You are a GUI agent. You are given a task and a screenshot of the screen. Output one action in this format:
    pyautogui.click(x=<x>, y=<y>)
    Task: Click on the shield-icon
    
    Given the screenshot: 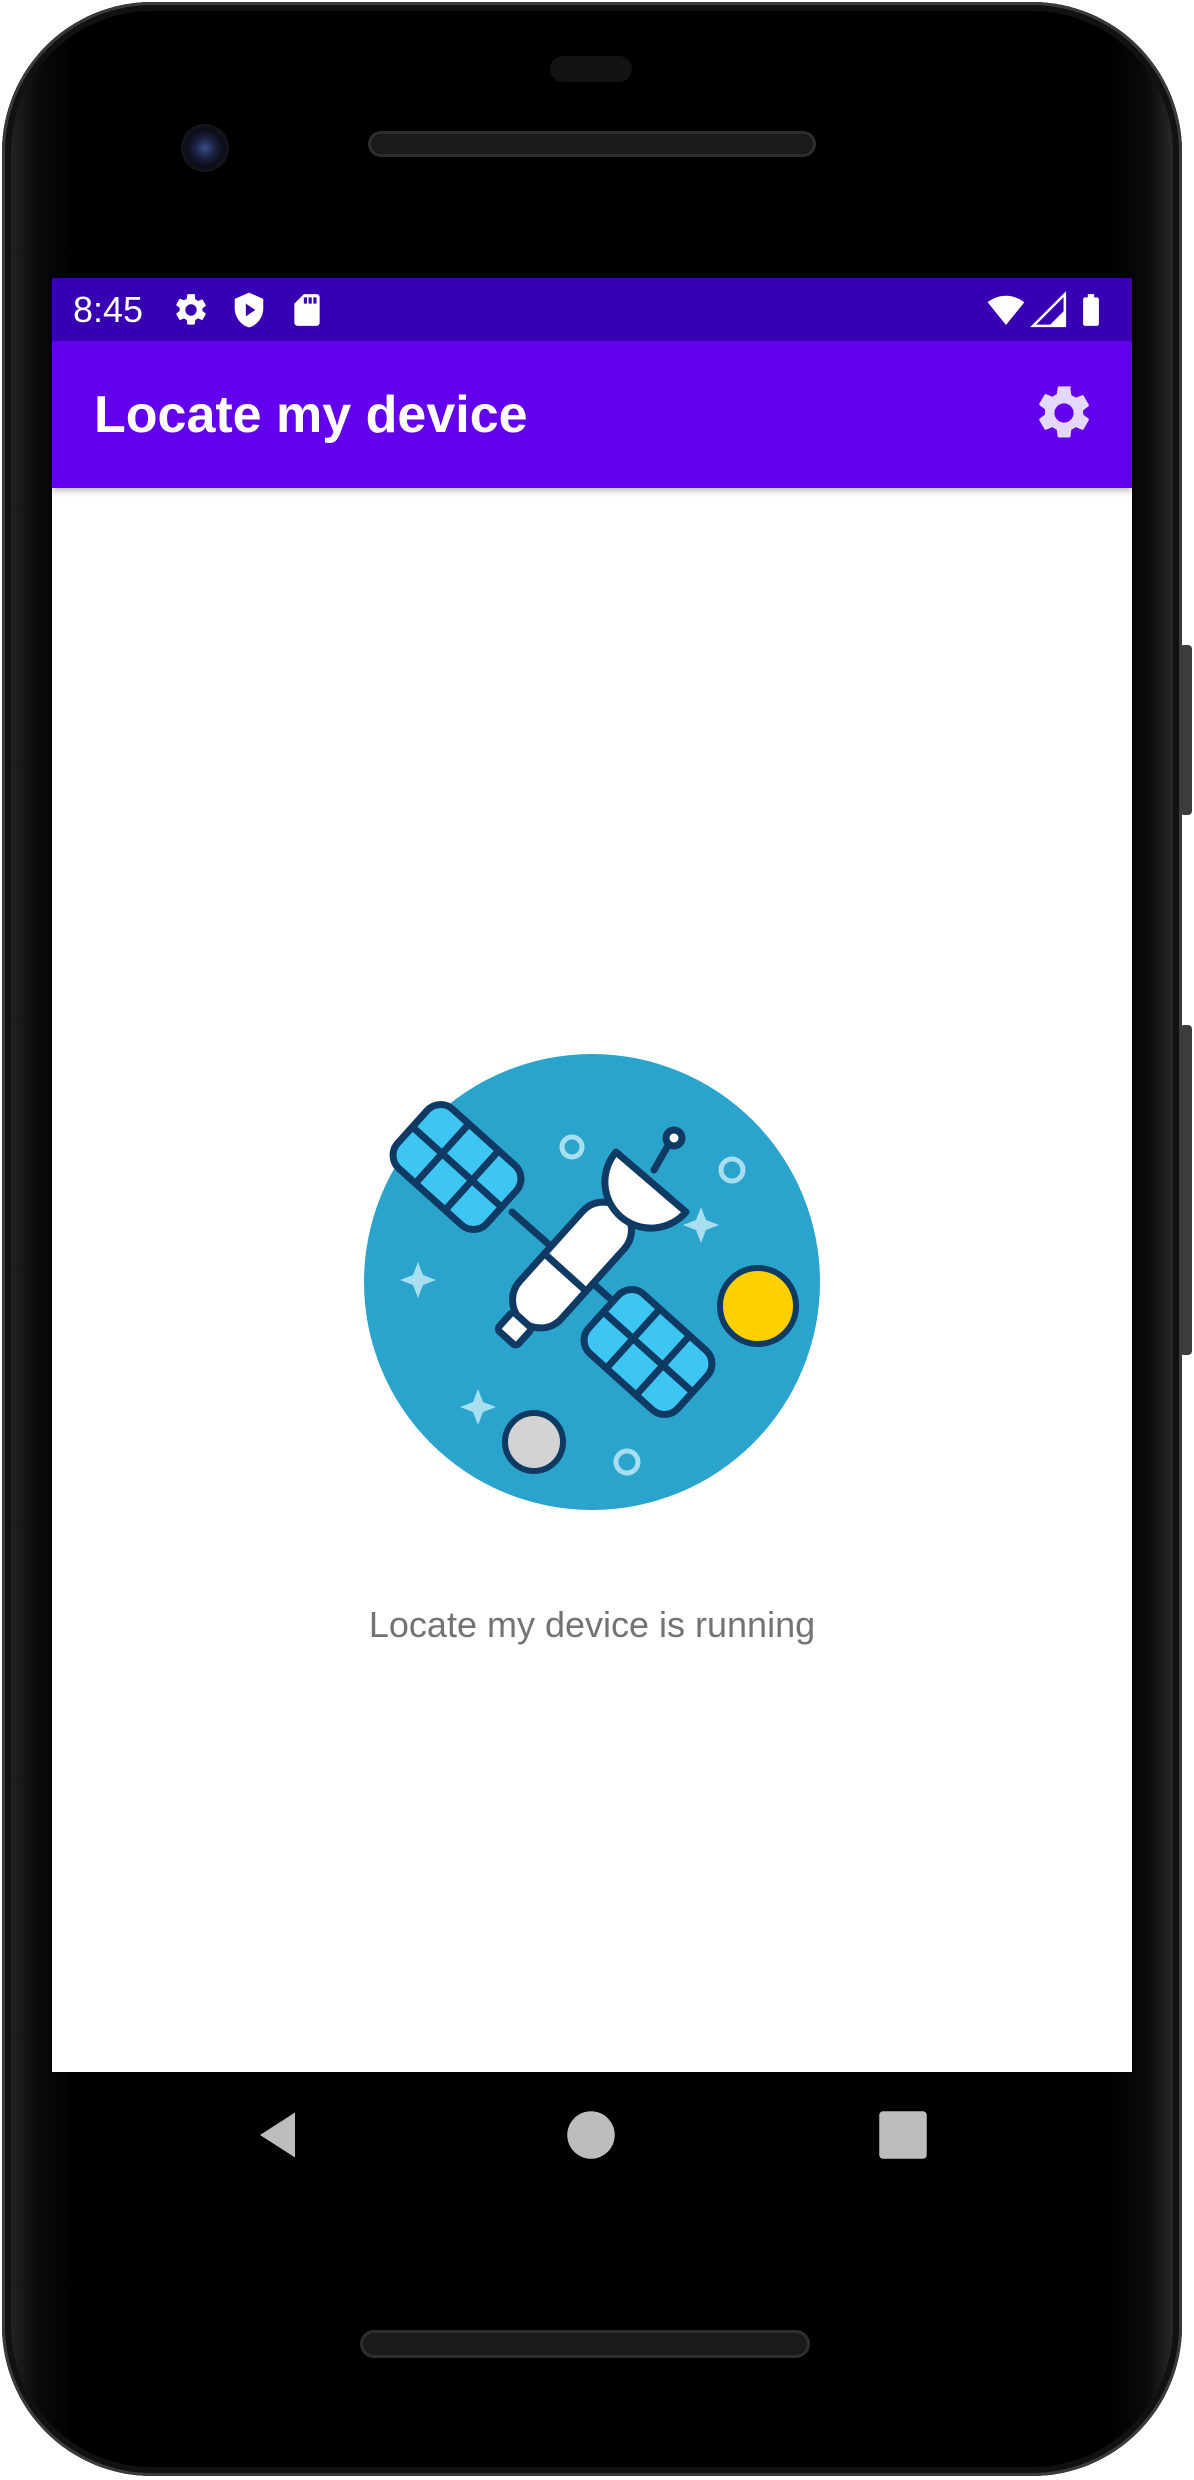 What is the action you would take?
    pyautogui.click(x=249, y=310)
    